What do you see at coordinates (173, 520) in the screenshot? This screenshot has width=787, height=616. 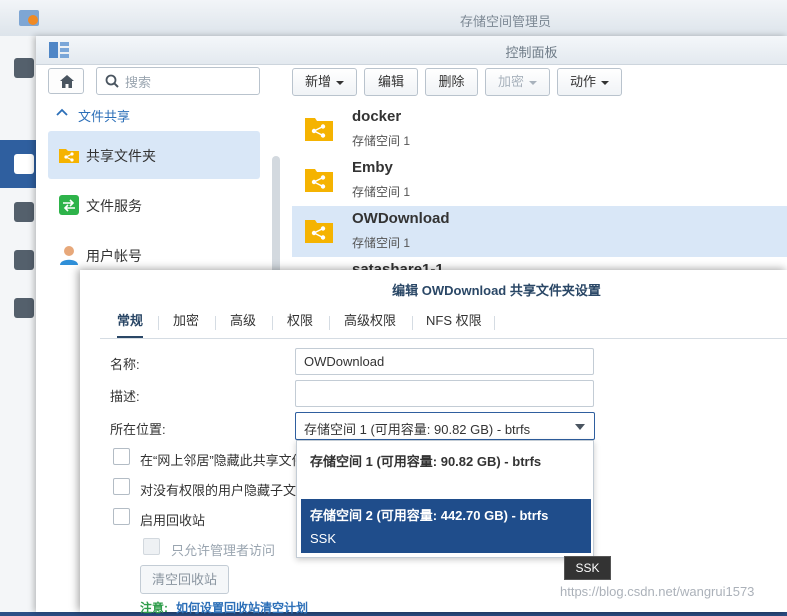 I see `recycle-bin-label: 启用回收站` at bounding box center [173, 520].